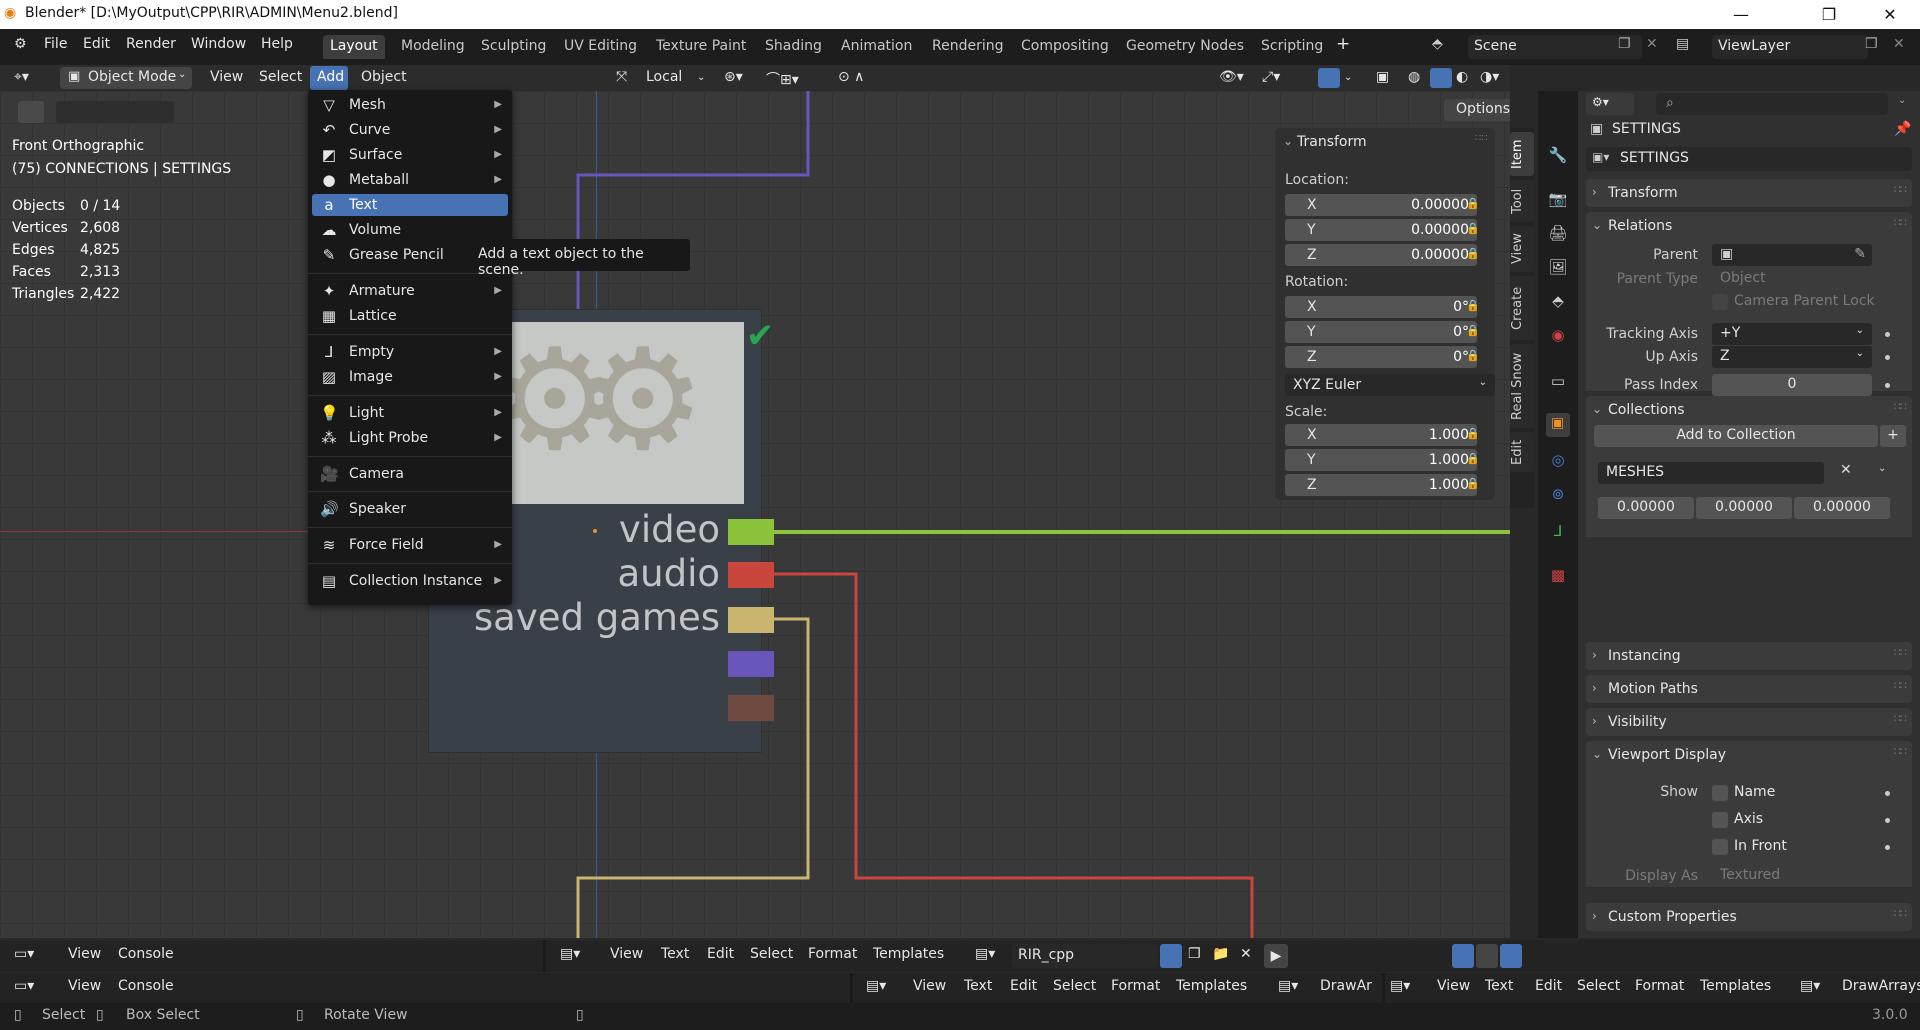 This screenshot has width=1920, height=1030. What do you see at coordinates (410, 438) in the screenshot?
I see `menu-item-light-probe: ⁂ Light Probe ▶` at bounding box center [410, 438].